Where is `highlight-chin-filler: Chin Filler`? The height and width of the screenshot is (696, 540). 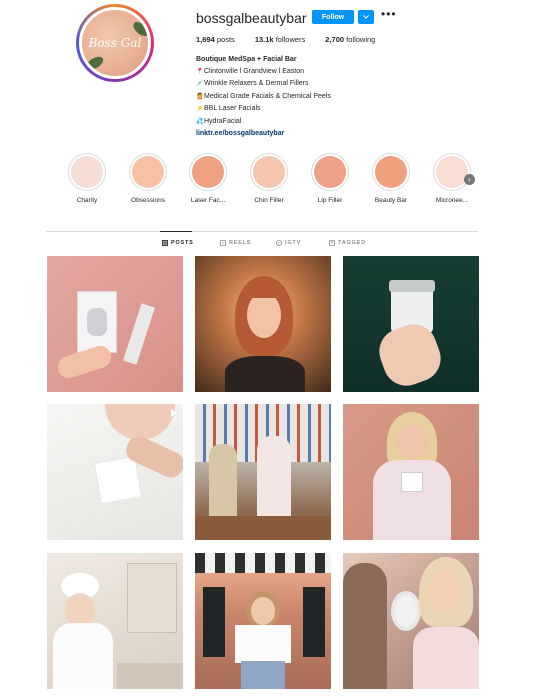 highlight-chin-filler: Chin Filler is located at coordinates (269, 178).